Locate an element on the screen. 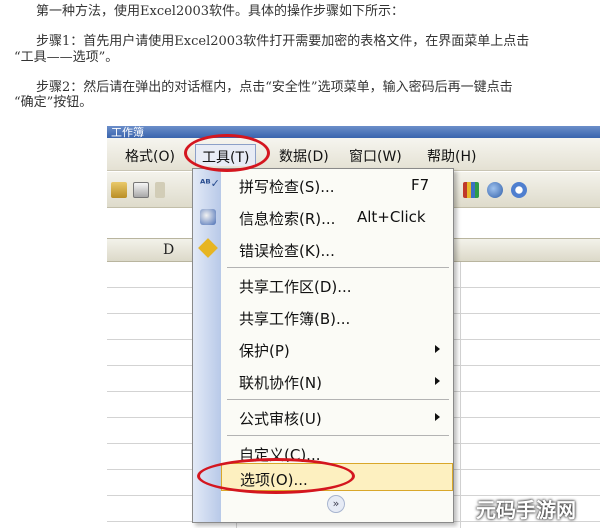 This screenshot has width=600, height=528. article-step2-line1: 步骤2：然后请在弹出的对话框内，点击“安全性”选项菜单，输入密码后再一键点击 is located at coordinates (274, 87).